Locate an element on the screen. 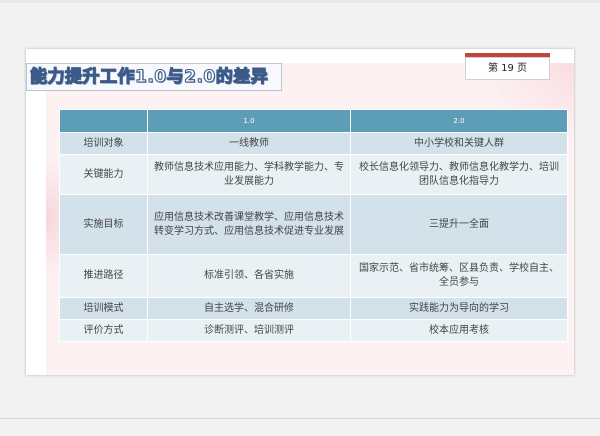 The height and width of the screenshot is (436, 600). row-label: 推进路径 is located at coordinates (103, 276).